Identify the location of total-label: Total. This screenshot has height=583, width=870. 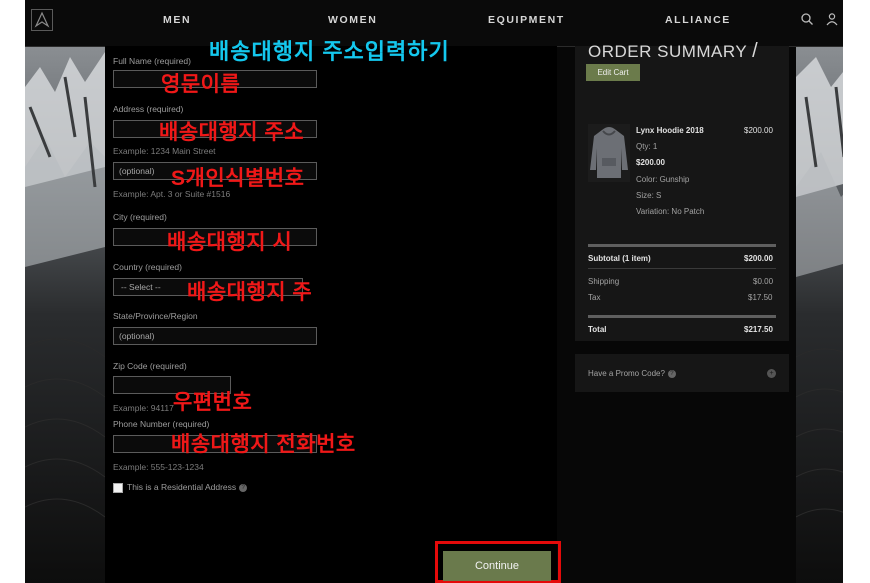
(597, 329).